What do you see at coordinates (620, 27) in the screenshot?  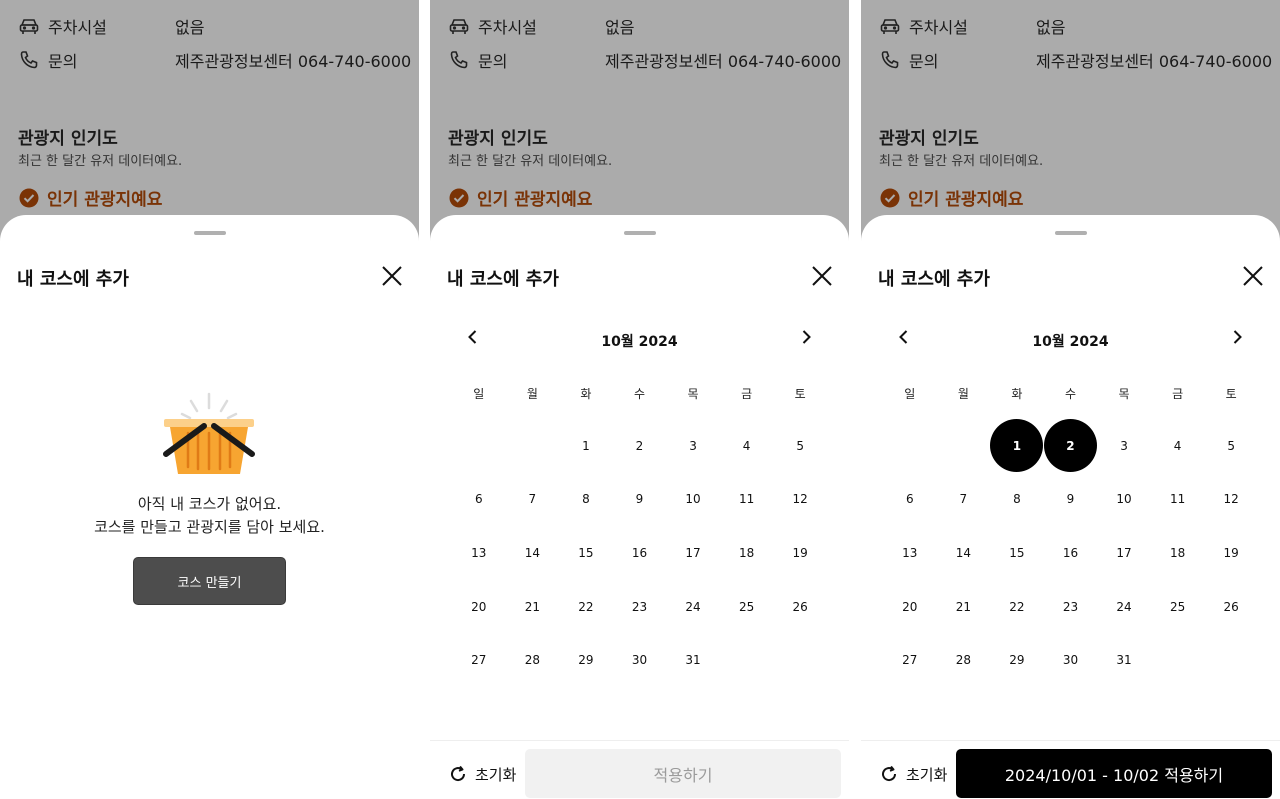 I see `parking-value: 없음` at bounding box center [620, 27].